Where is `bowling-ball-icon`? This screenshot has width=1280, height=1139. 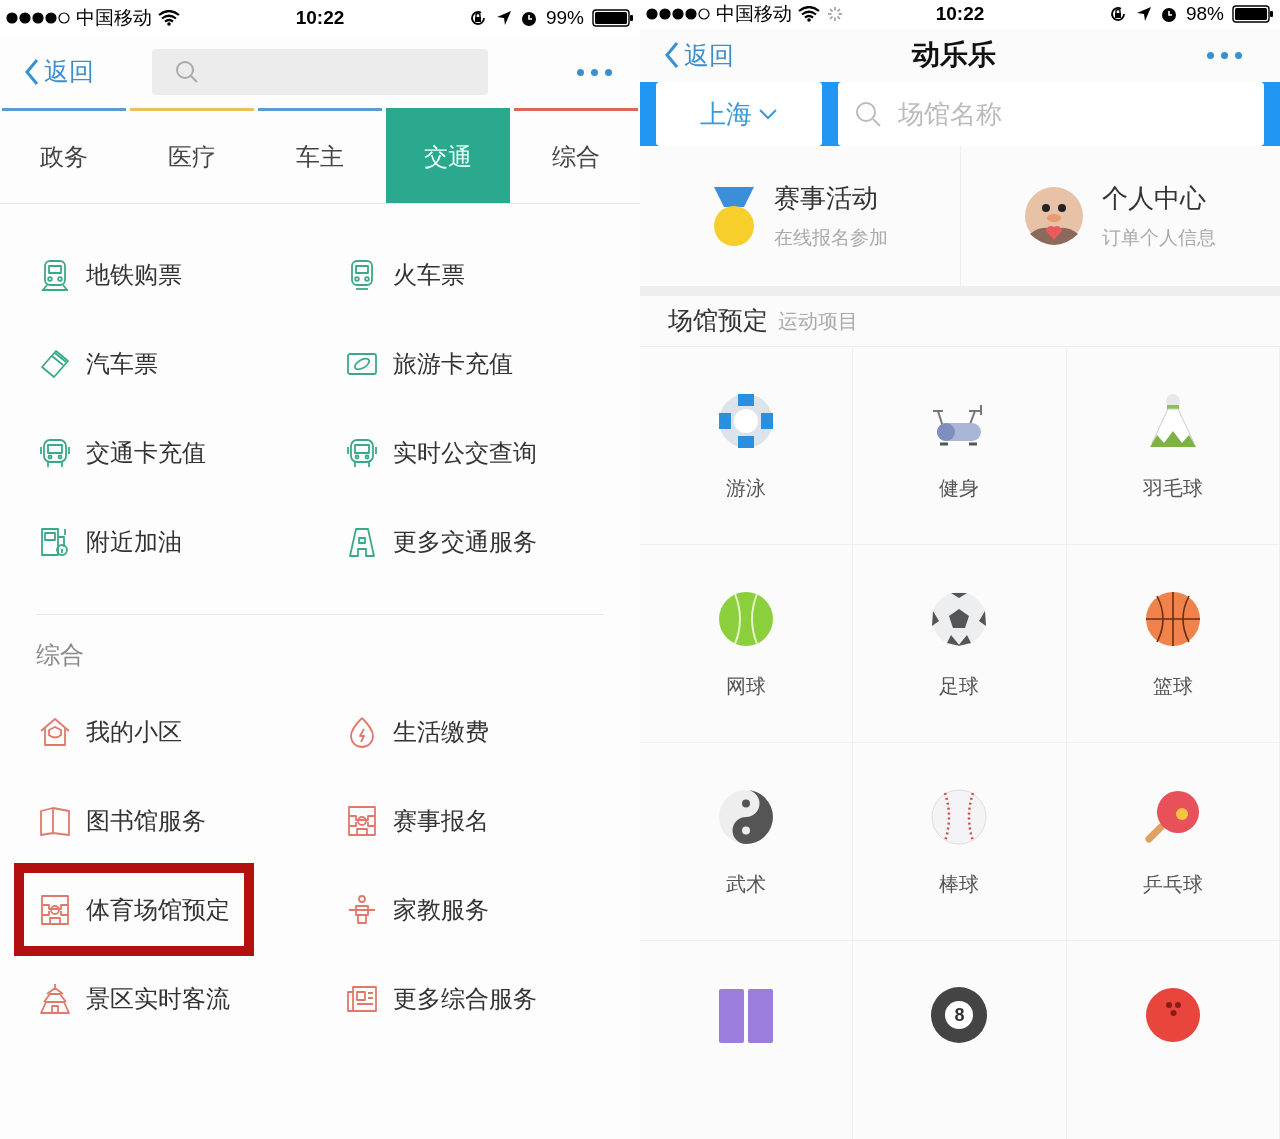 bowling-ball-icon is located at coordinates (1172, 1015).